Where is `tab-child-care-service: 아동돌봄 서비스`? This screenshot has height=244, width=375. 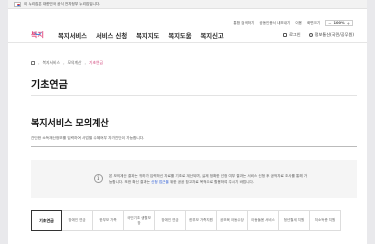
tab-child-care-service: 아동돌봄 서비스 is located at coordinates (263, 220).